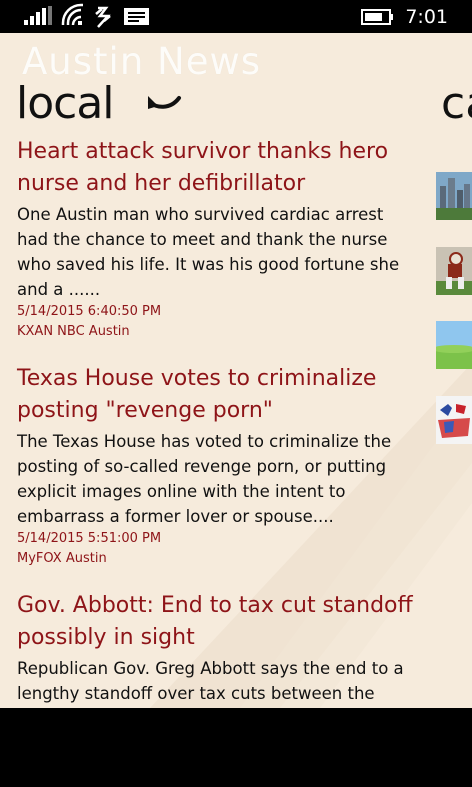 This screenshot has height=787, width=472. Describe the element at coordinates (62, 558) in the screenshot. I see `article-source: MyFOX Austin` at that location.